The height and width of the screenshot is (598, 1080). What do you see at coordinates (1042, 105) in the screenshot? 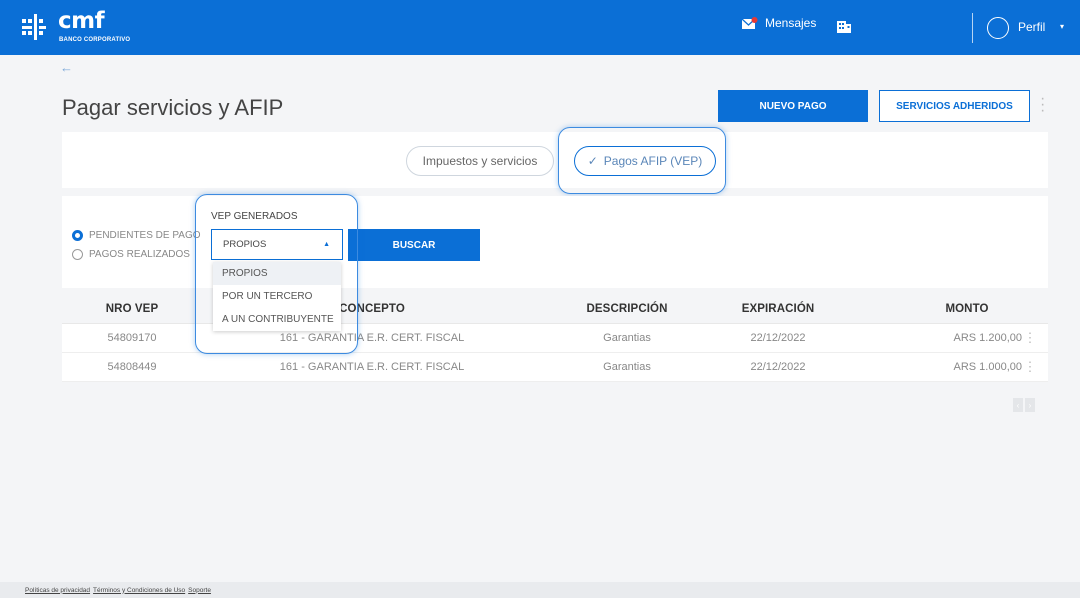
I see `kebab-icon: · · ·` at bounding box center [1042, 105].